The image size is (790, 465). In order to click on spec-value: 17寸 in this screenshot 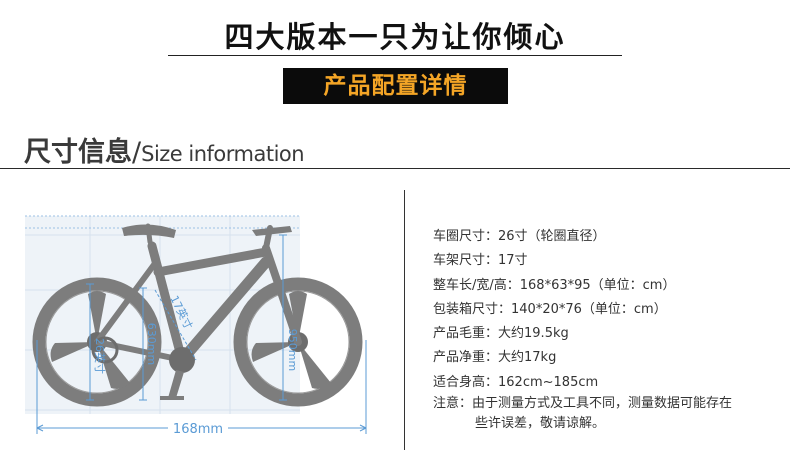, I will do `click(513, 261)`.